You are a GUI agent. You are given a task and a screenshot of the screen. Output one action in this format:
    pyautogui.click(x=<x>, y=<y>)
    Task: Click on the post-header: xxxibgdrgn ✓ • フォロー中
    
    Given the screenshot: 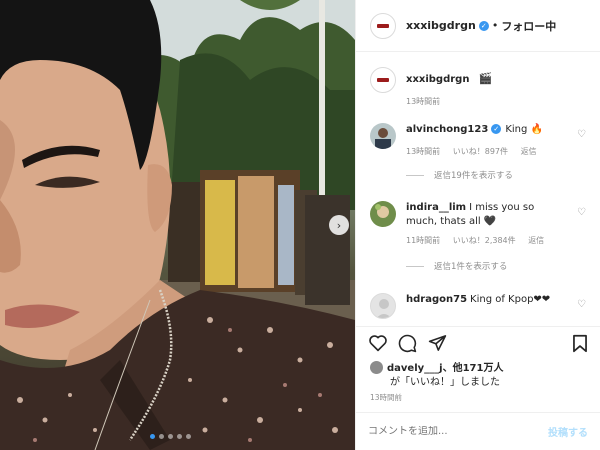 What is the action you would take?
    pyautogui.click(x=478, y=26)
    